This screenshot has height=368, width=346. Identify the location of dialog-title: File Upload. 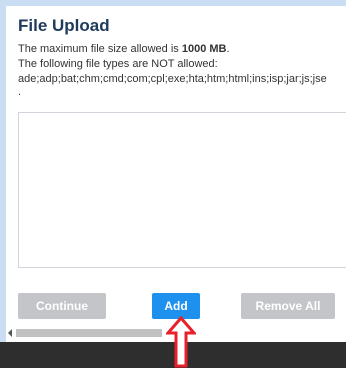
(64, 25).